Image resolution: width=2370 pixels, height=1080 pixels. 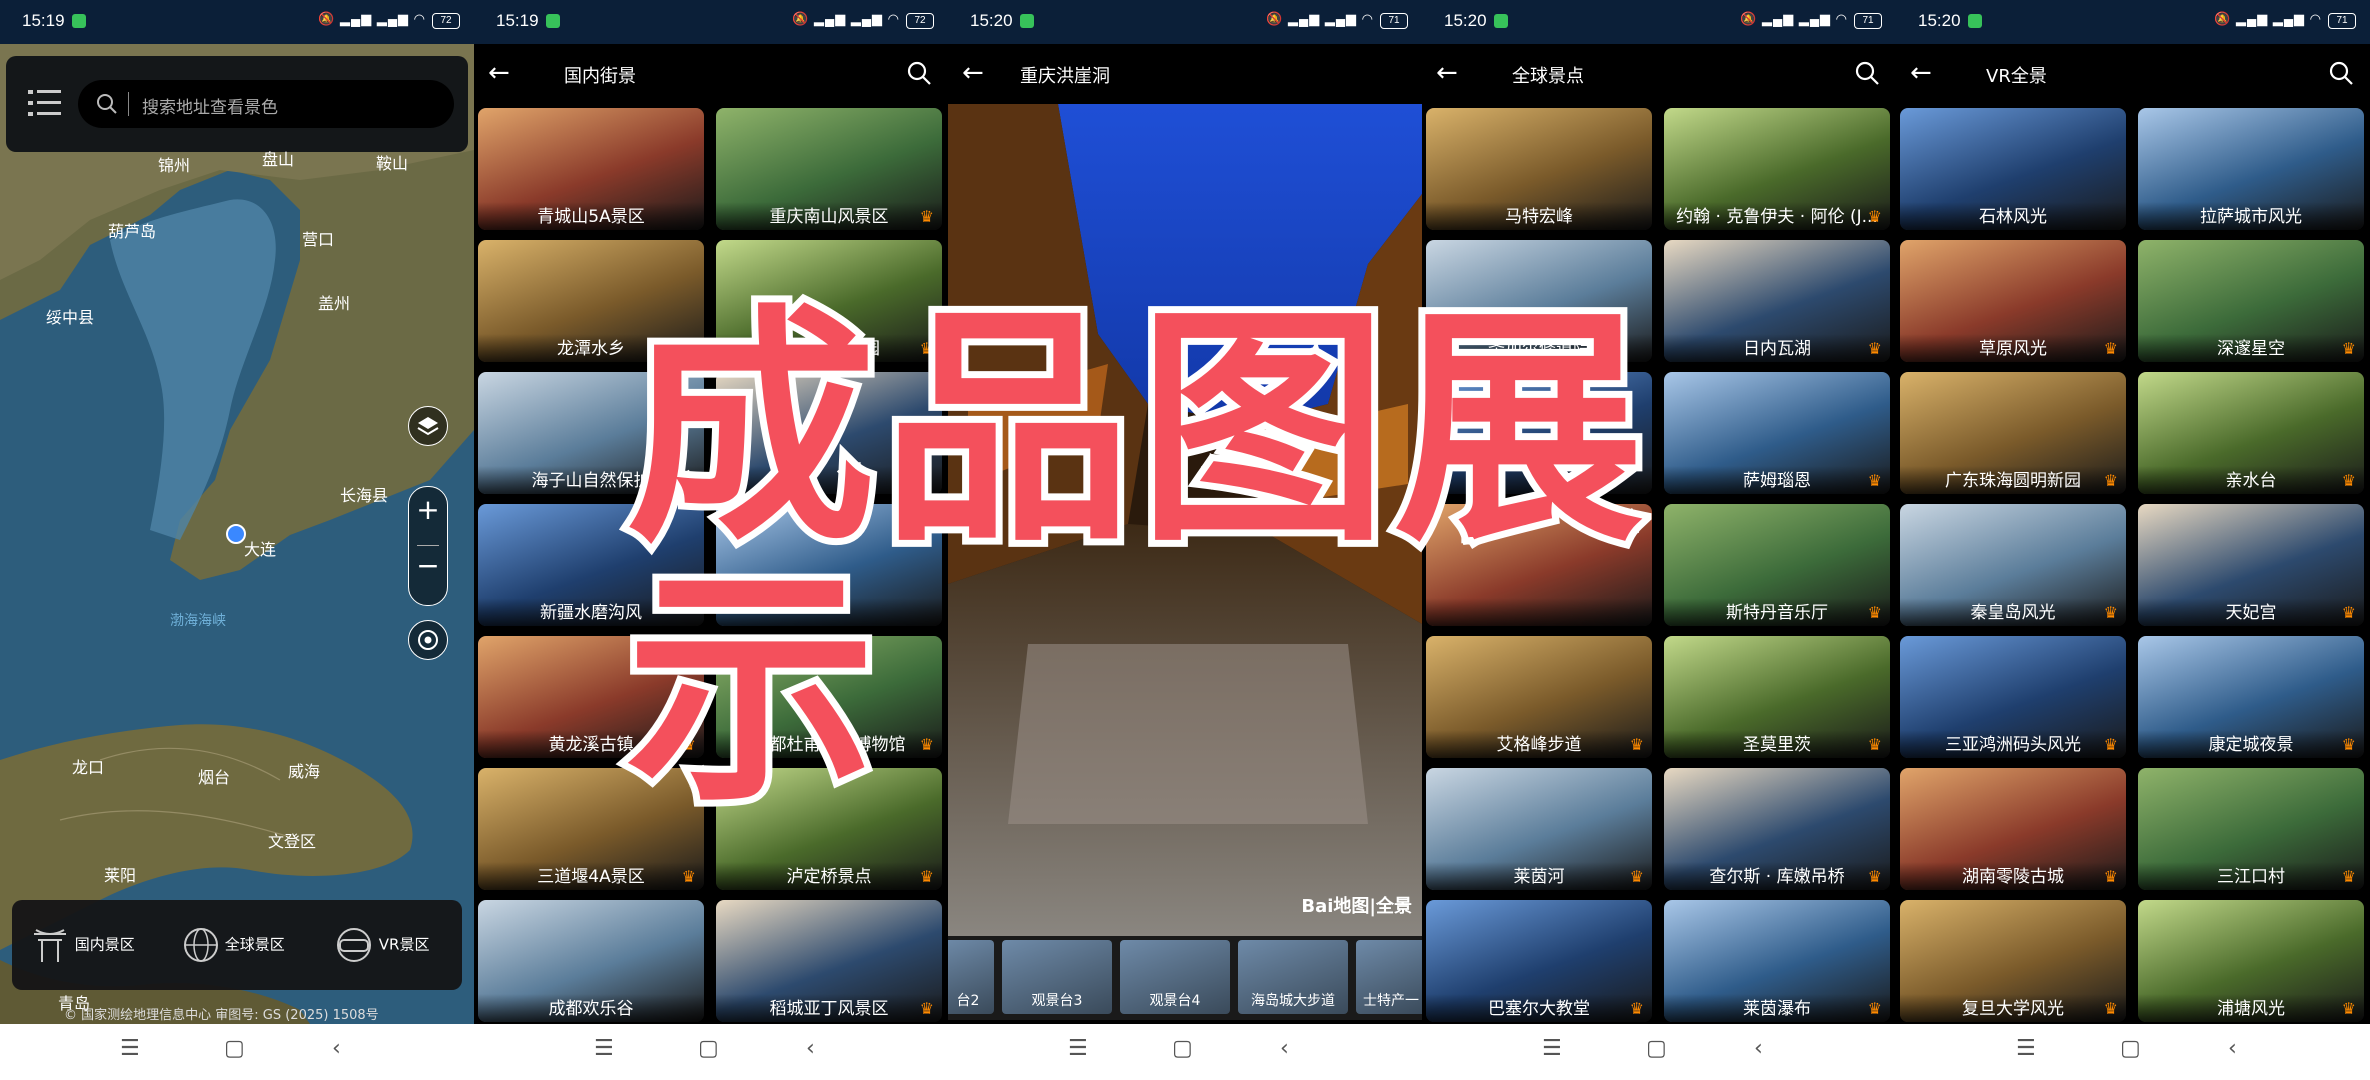 What do you see at coordinates (2013, 876) in the screenshot?
I see `scenic-card-label: 湖南零陵古城` at bounding box center [2013, 876].